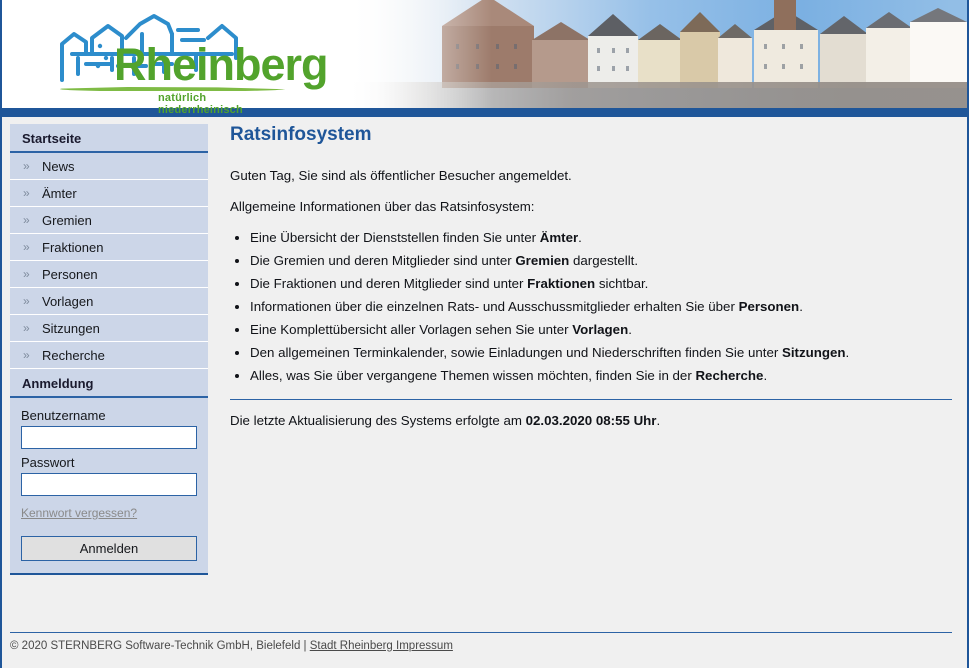  Describe the element at coordinates (59, 193) in the screenshot. I see `sidebar-item-label: Ämter` at that location.